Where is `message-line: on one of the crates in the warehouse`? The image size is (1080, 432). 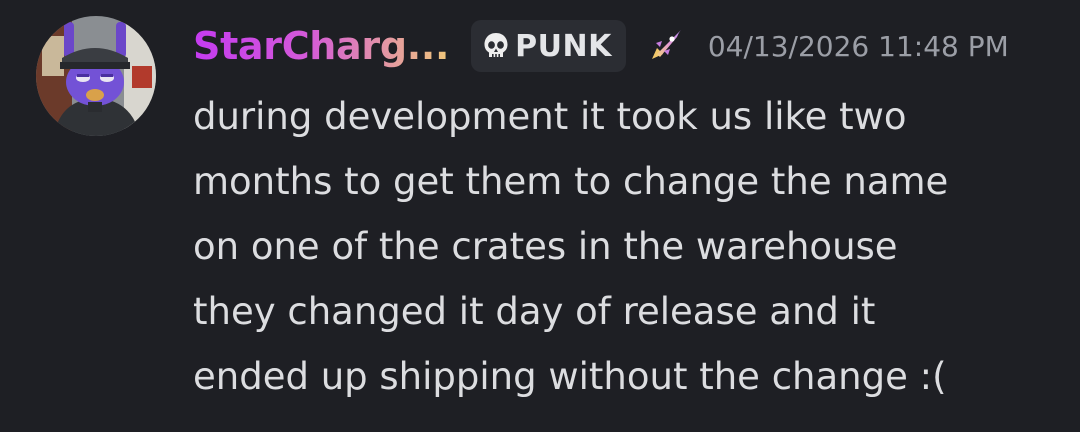
message-line: on one of the crates in the warehouse is located at coordinates (545, 246).